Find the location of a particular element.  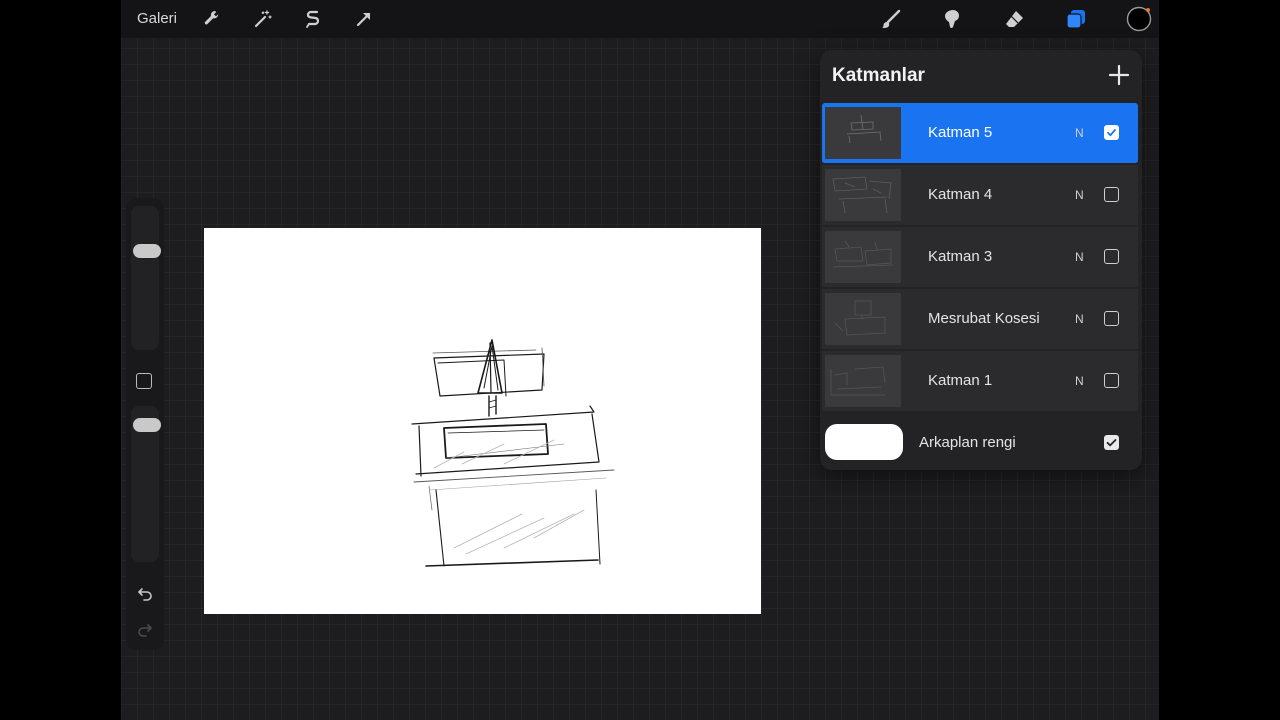

layer-name: Katman 1 is located at coordinates (960, 380).